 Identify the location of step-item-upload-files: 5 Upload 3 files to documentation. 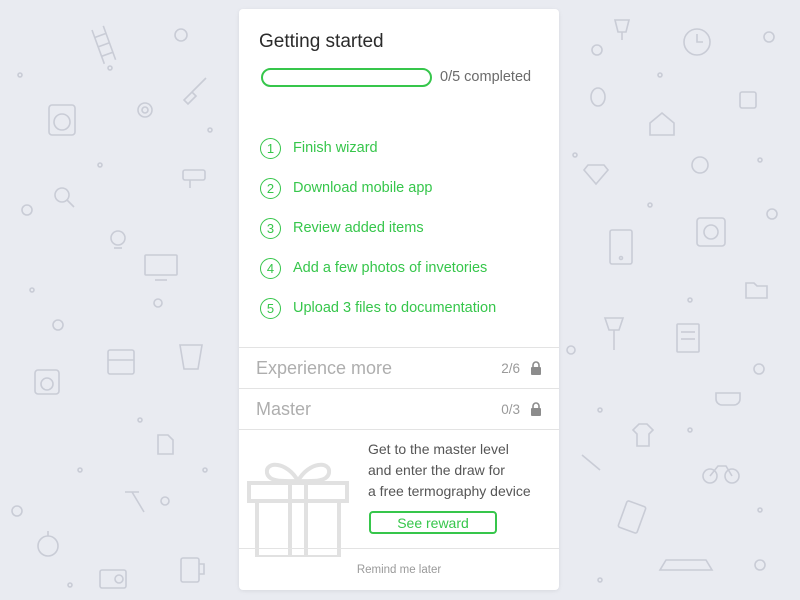
(405, 308).